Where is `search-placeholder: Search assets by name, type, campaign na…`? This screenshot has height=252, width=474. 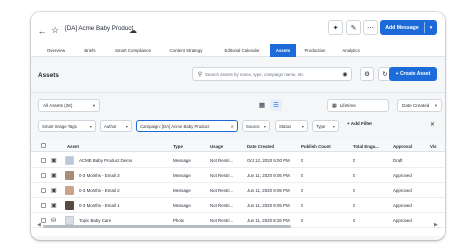
search-placeholder: Search assets by name, type, campaign na… is located at coordinates (254, 74).